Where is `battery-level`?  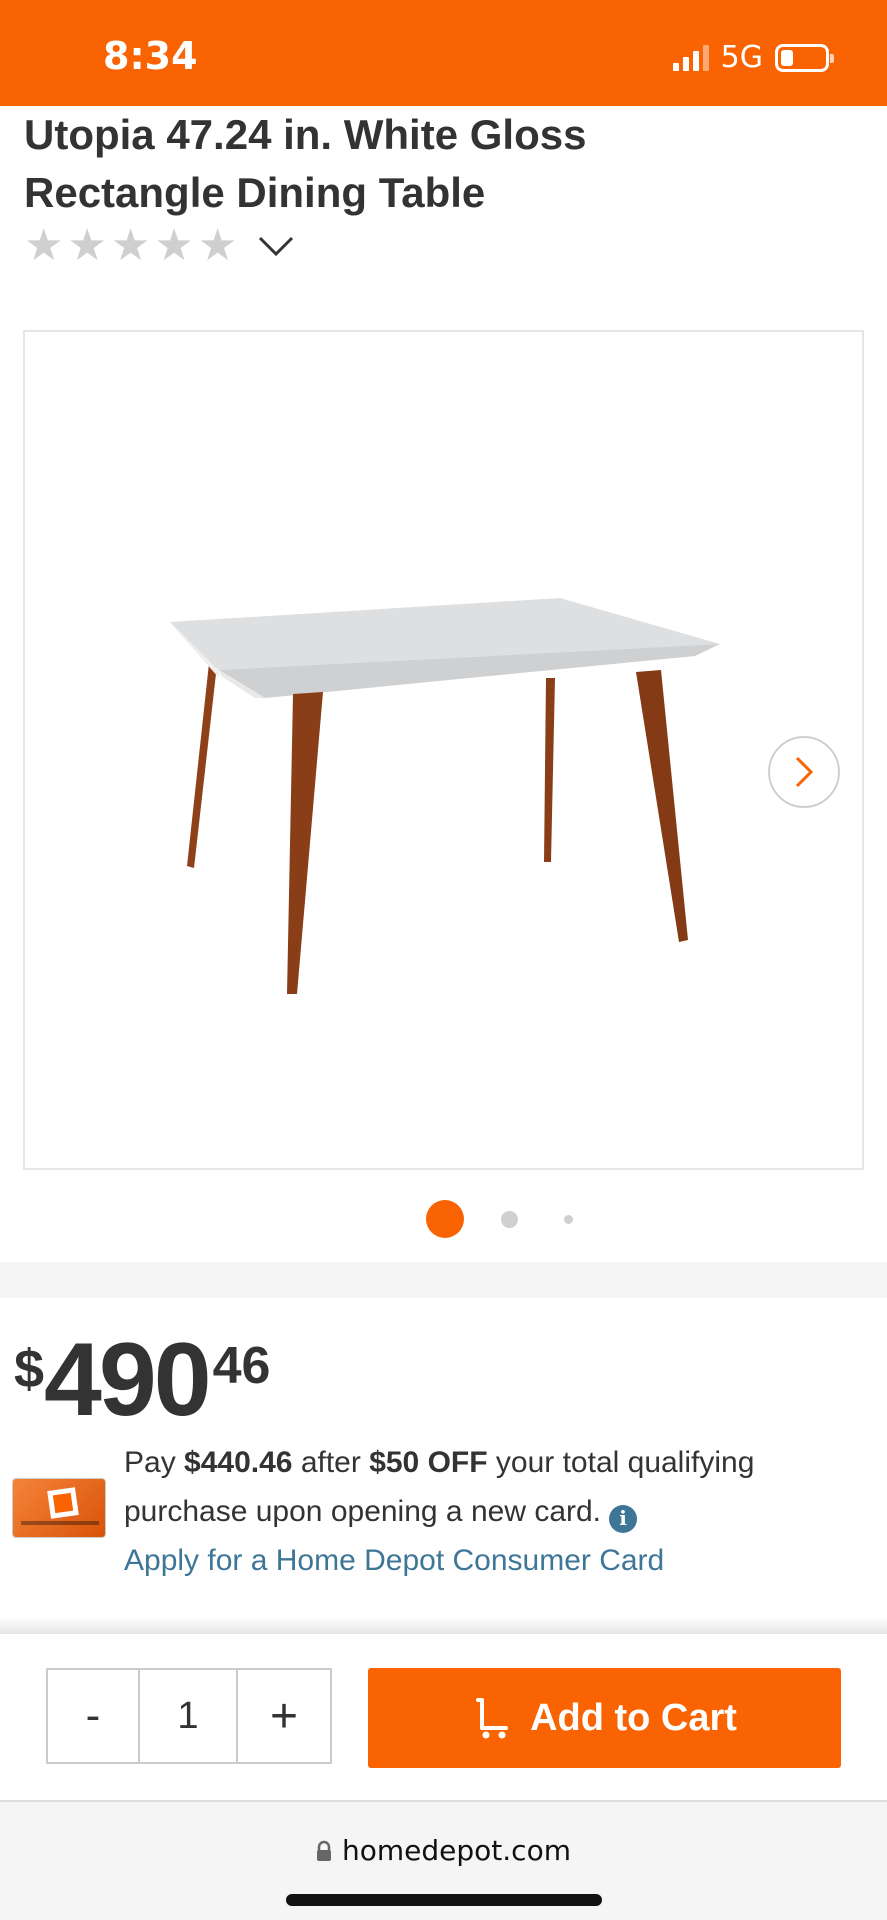 battery-level is located at coordinates (787, 57).